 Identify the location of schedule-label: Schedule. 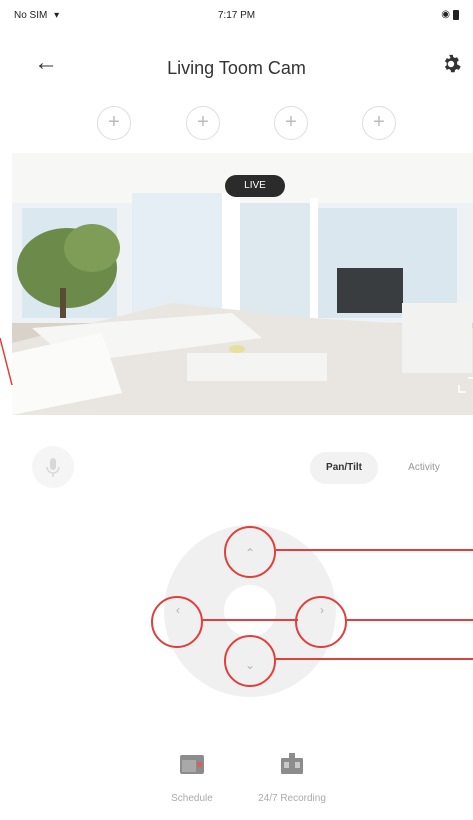
(192, 798).